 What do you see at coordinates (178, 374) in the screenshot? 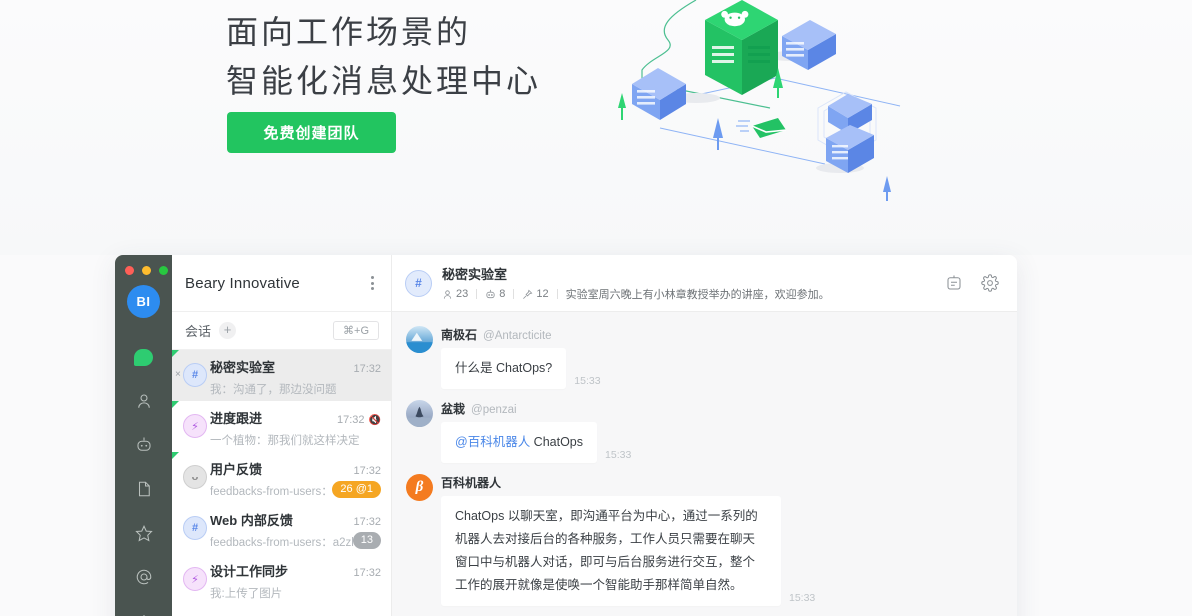
I see `close-conversation-button: ×` at bounding box center [178, 374].